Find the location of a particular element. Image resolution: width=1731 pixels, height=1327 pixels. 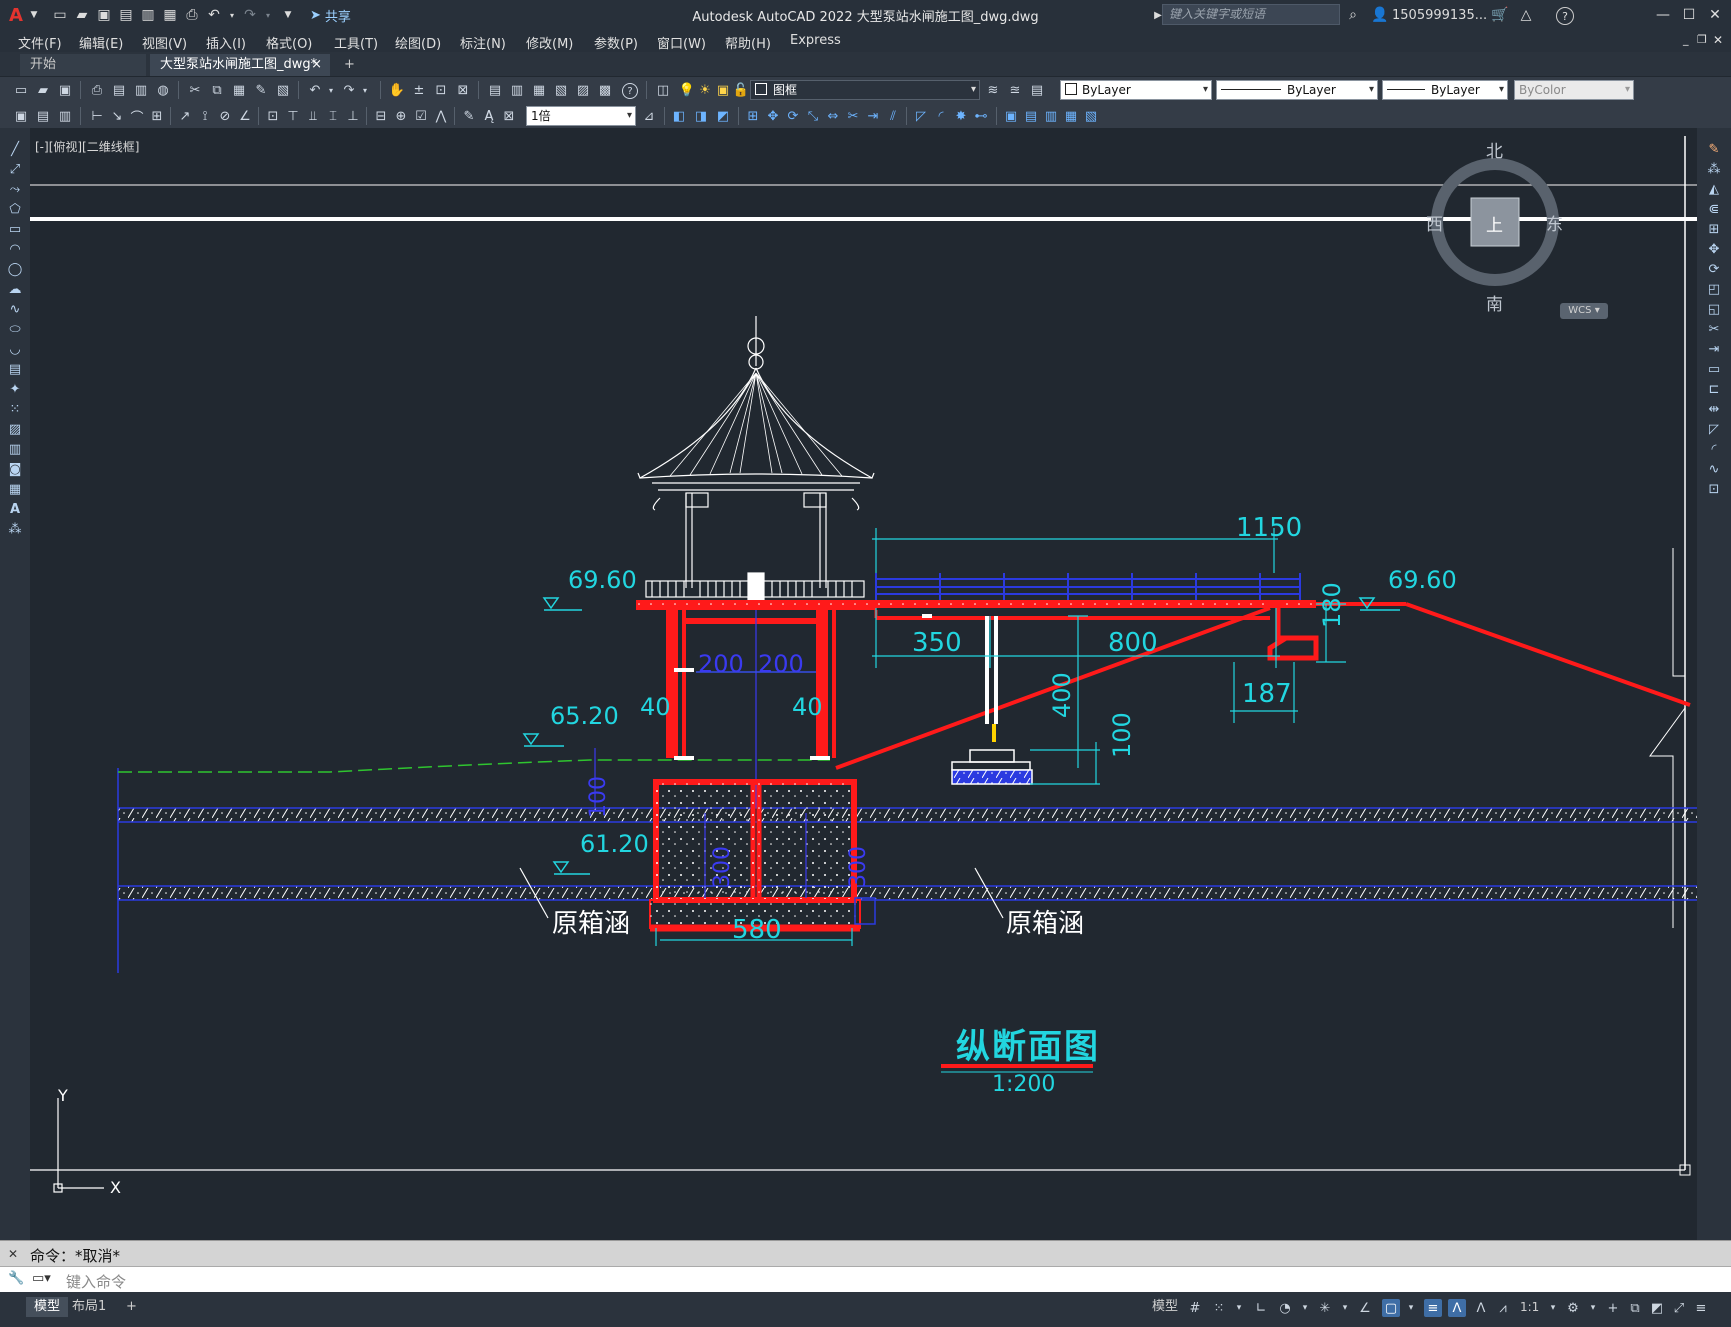

undo-dropdown-icon: ▾ is located at coordinates (331, 90).